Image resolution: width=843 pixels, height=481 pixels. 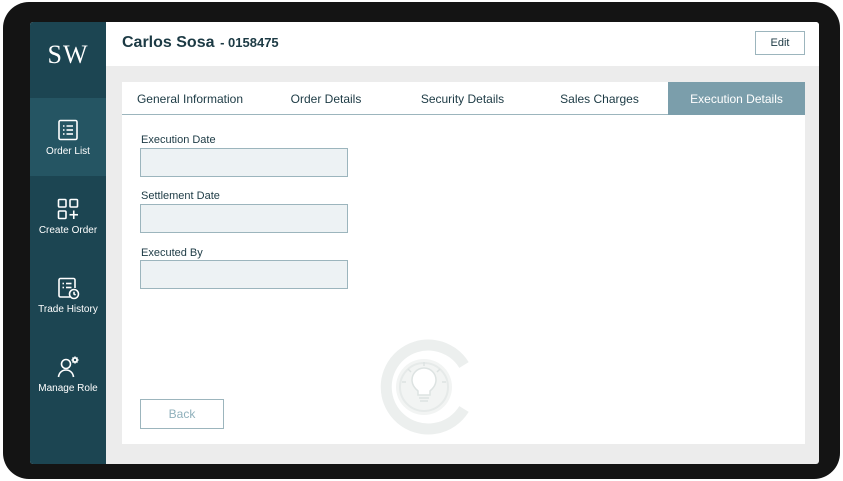 What do you see at coordinates (68, 208) in the screenshot?
I see `grid-add-icon` at bounding box center [68, 208].